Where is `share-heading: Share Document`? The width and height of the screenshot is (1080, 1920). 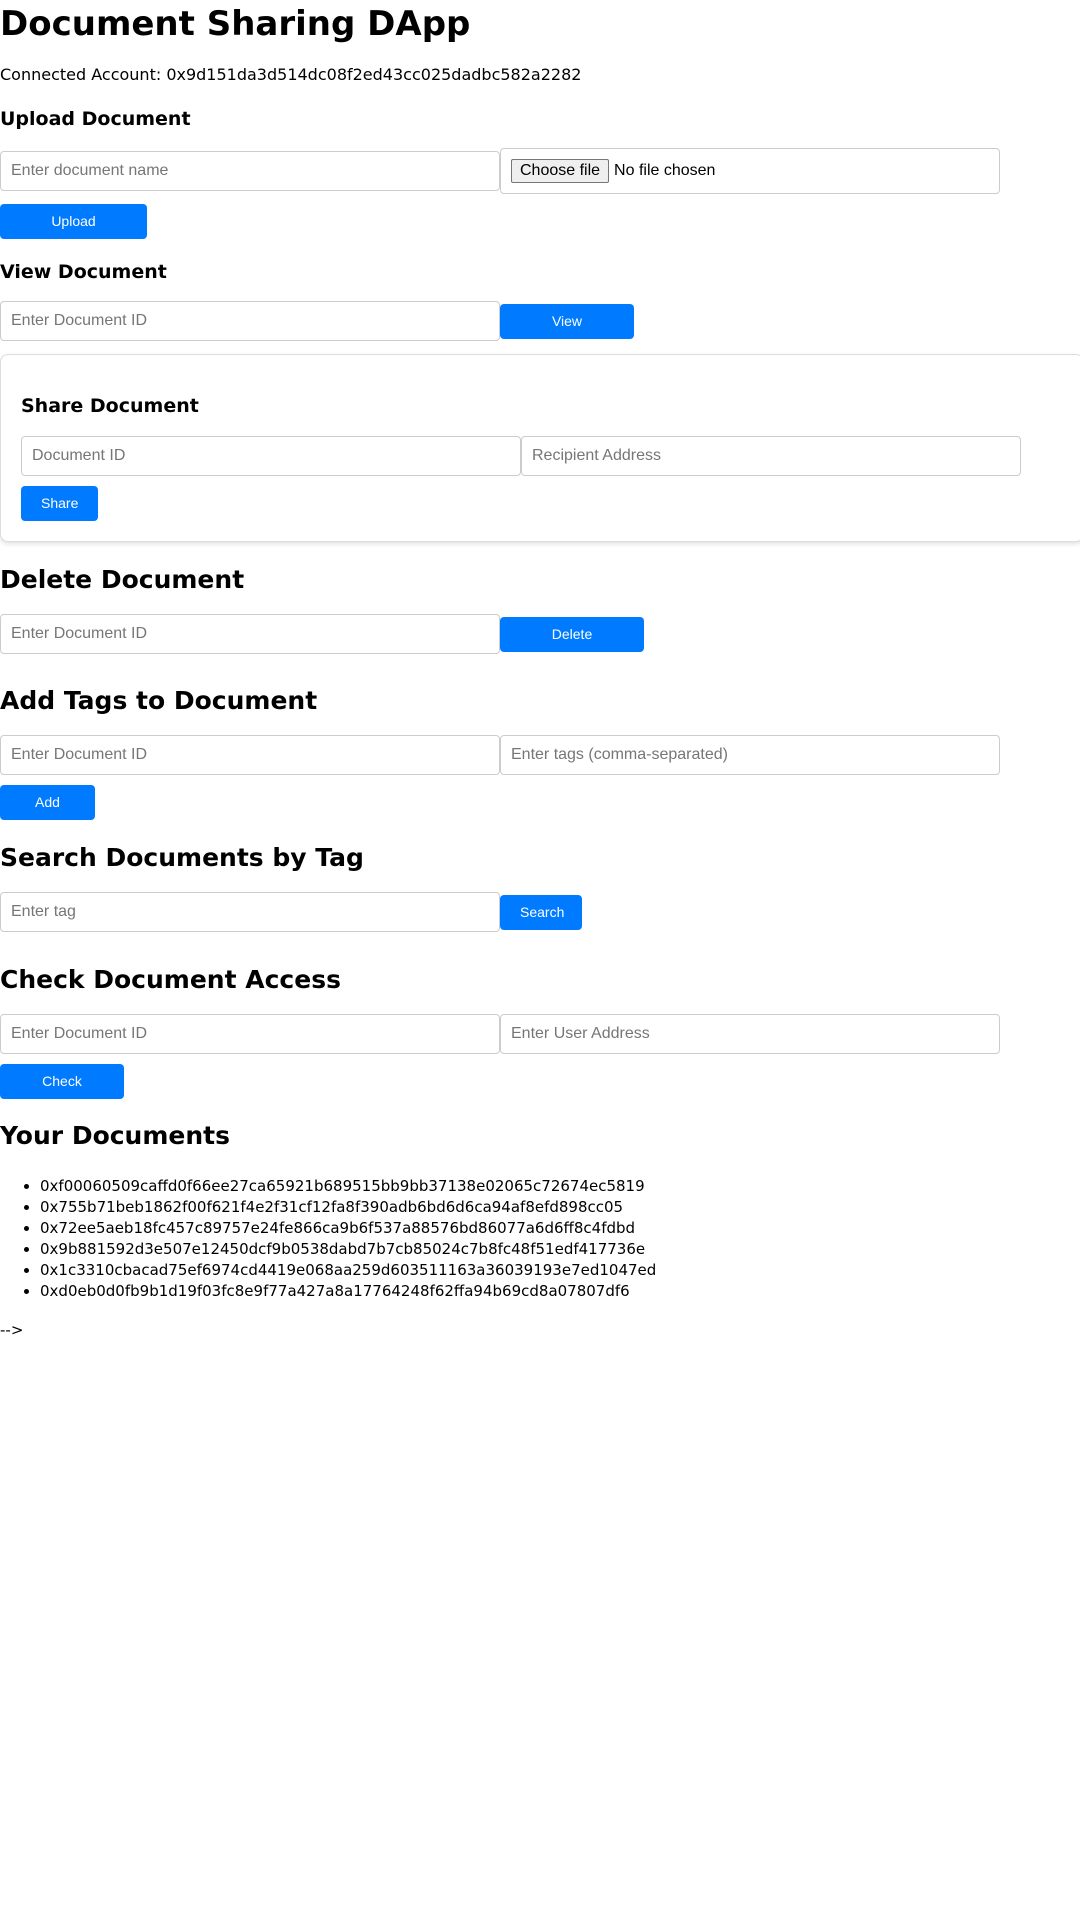 share-heading: Share Document is located at coordinates (110, 406).